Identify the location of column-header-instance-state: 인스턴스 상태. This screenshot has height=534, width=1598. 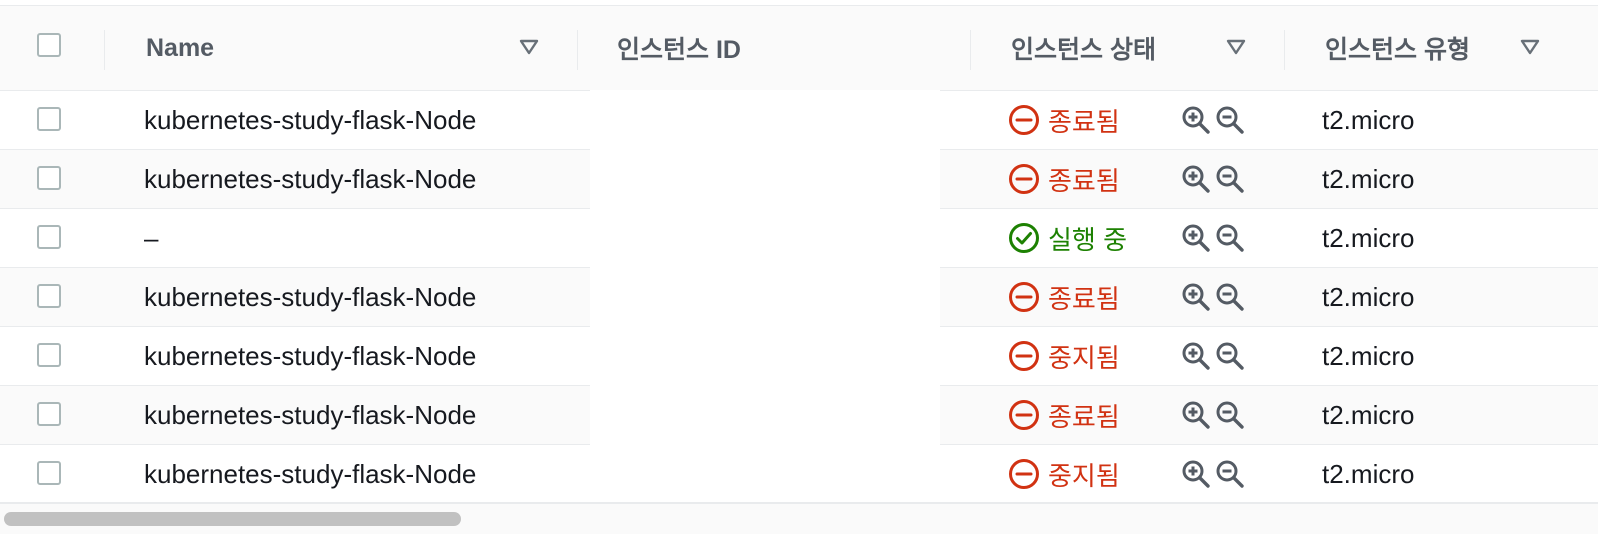
(1083, 48).